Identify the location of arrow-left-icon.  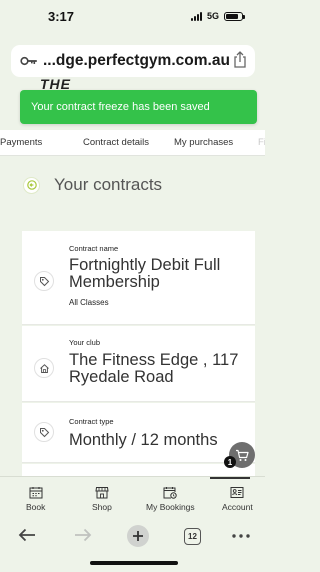
(26, 535).